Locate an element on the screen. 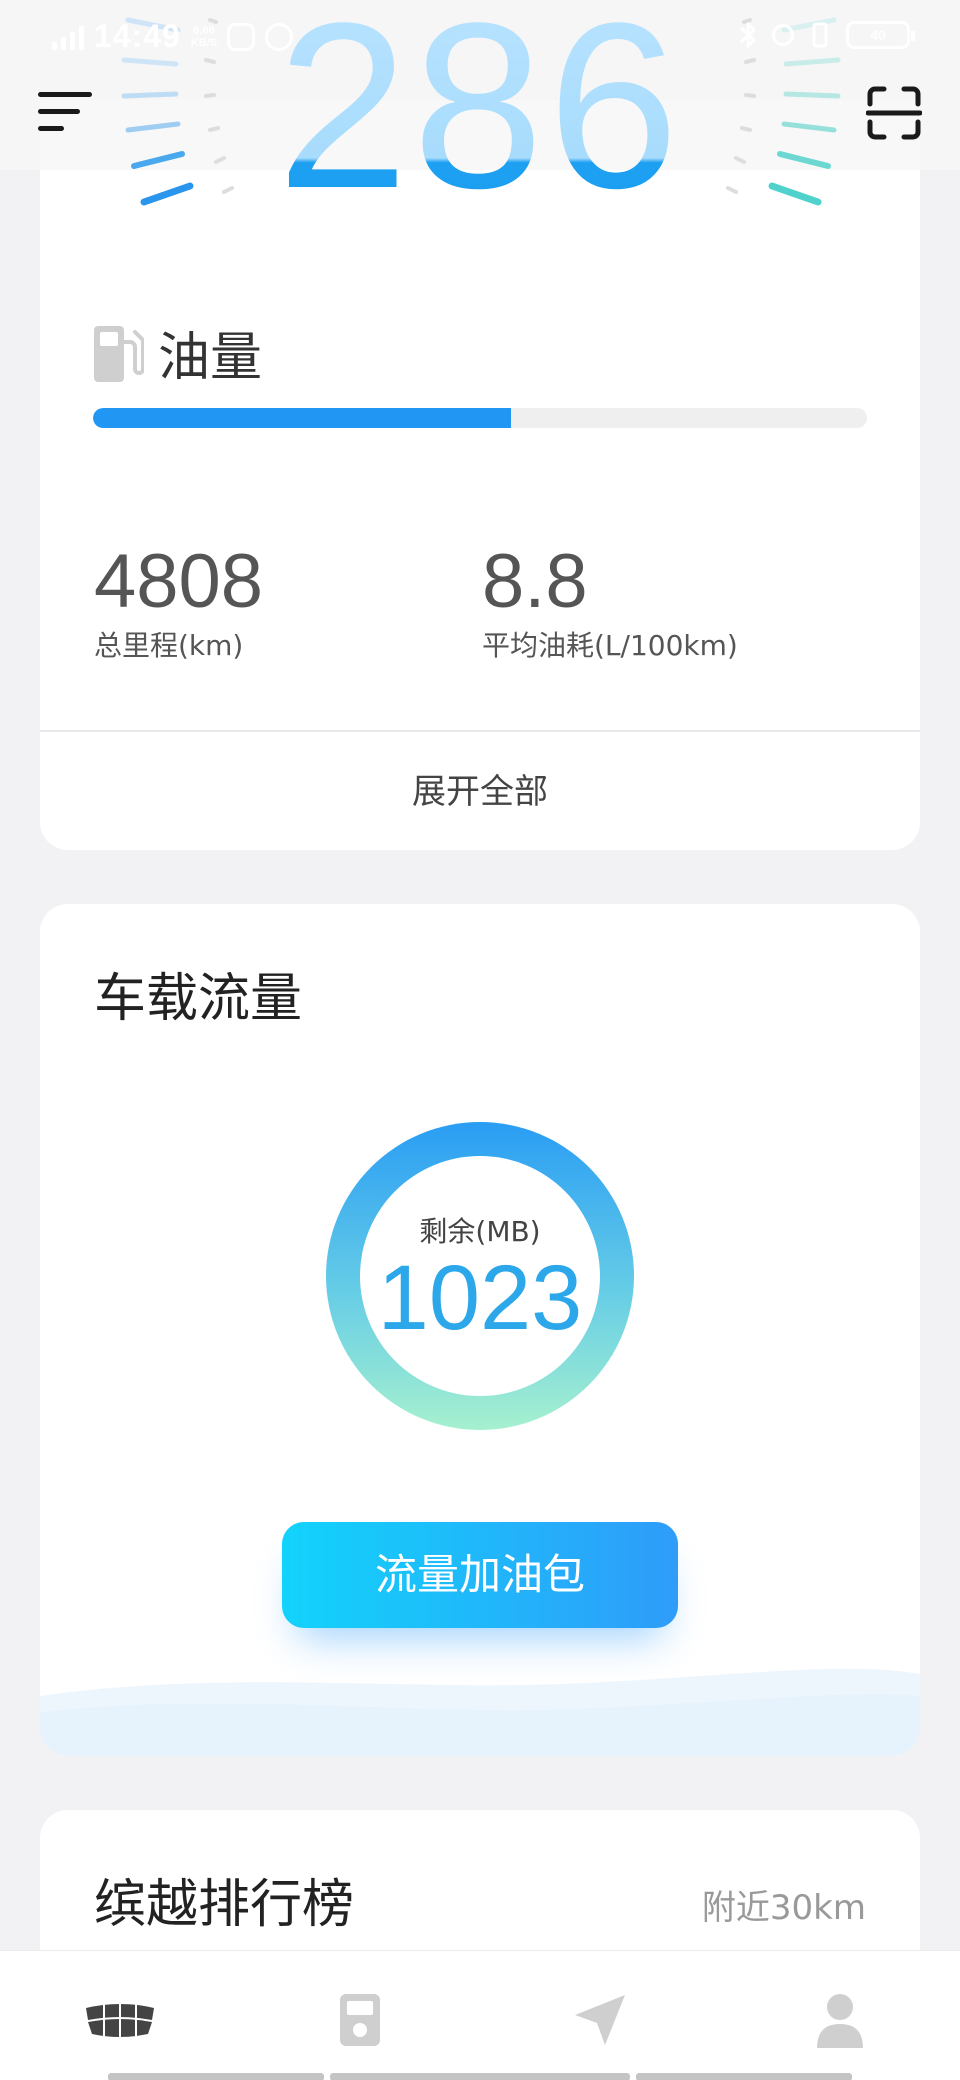 The width and height of the screenshot is (960, 2080). total-mileage-stat: 4808 总里程(km) is located at coordinates (178, 602).